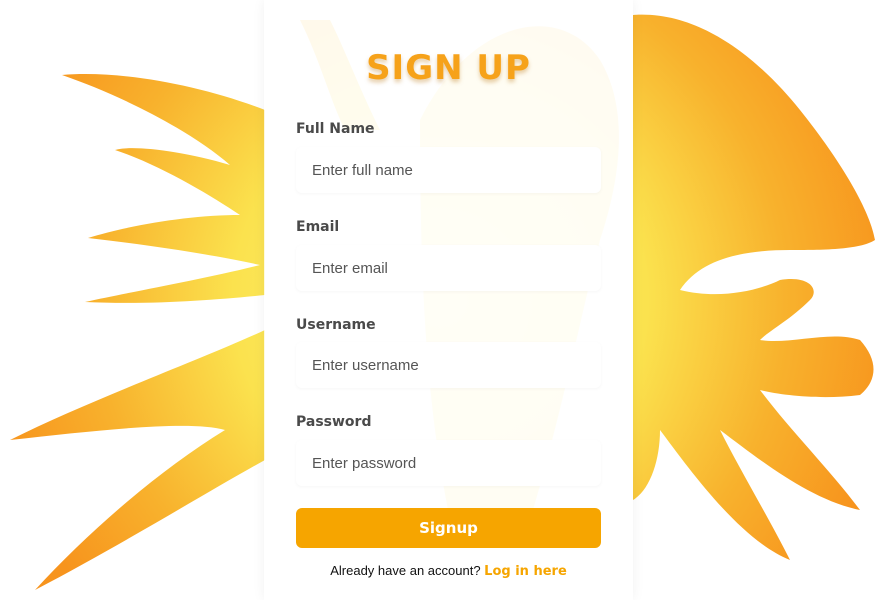 This screenshot has width=878, height=600. I want to click on login-link: Log in here, so click(525, 571).